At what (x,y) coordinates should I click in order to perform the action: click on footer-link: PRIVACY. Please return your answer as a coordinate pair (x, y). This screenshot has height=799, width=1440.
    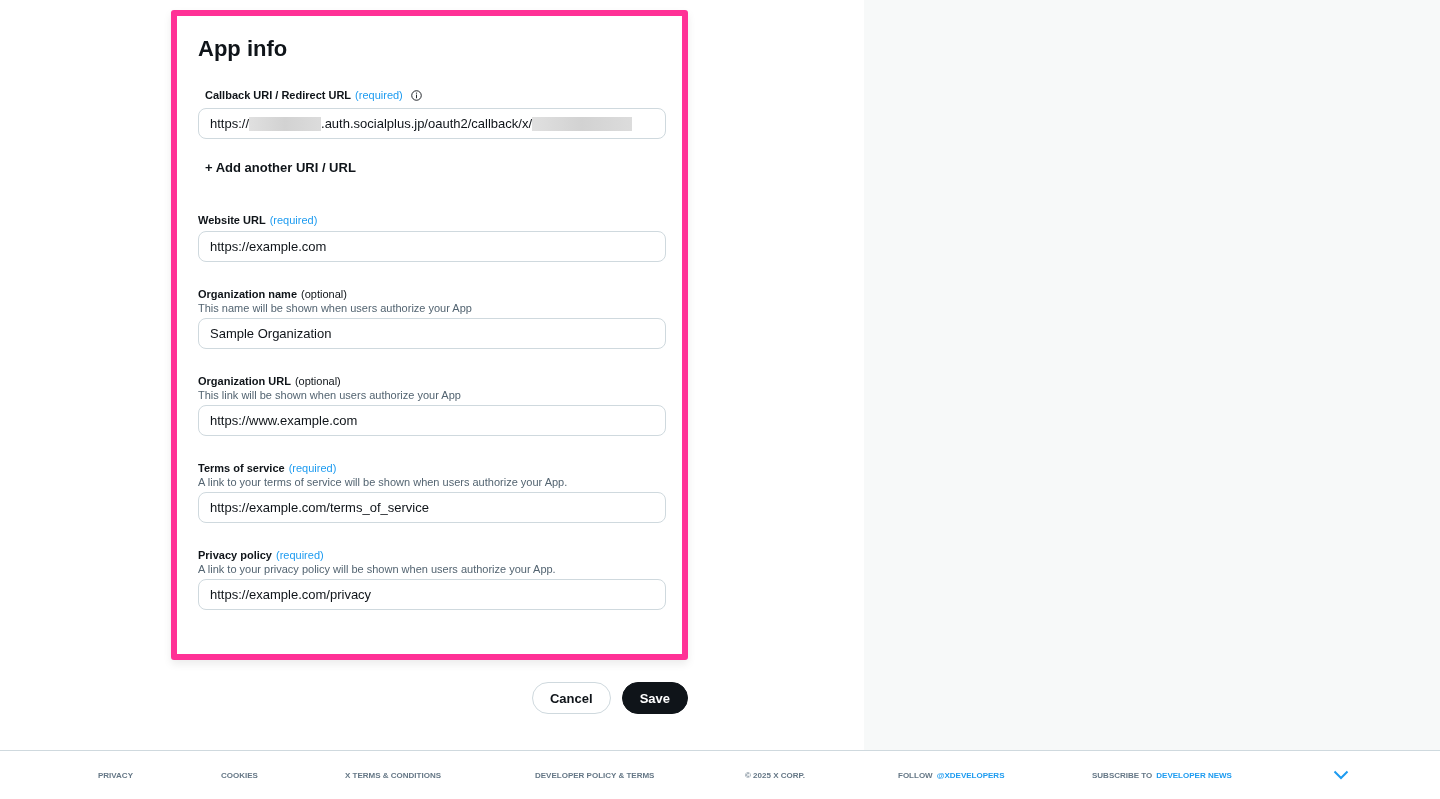
    Looking at the image, I should click on (159, 775).